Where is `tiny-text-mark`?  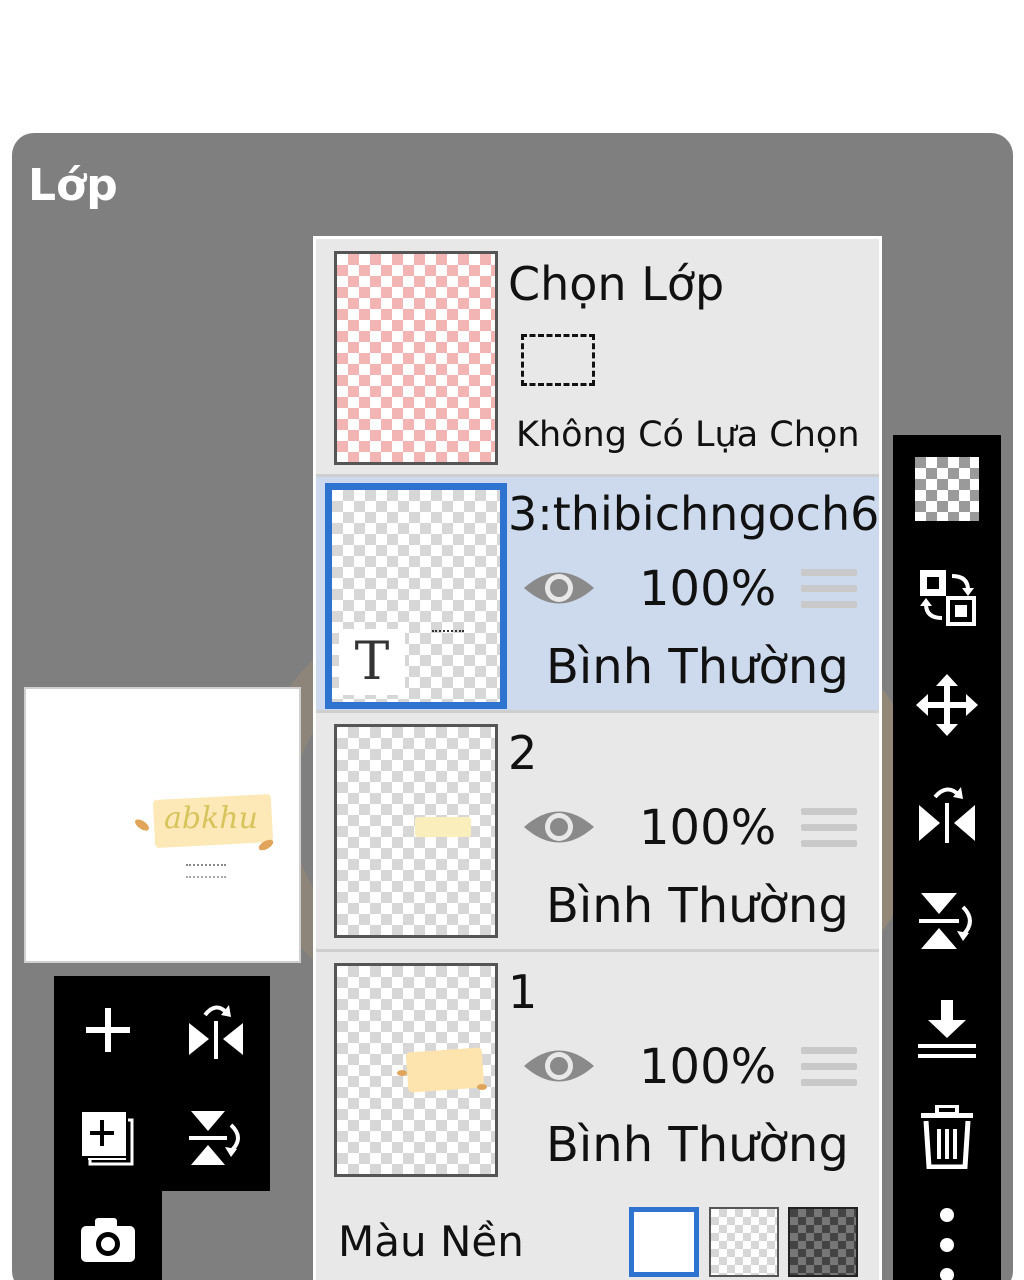 tiny-text-mark is located at coordinates (448, 635).